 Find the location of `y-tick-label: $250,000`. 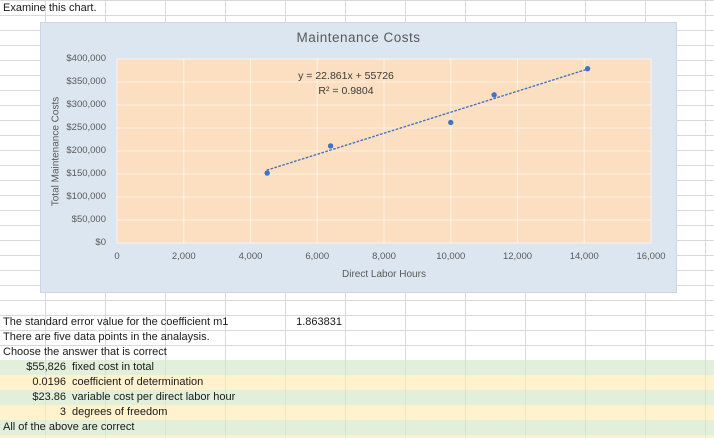

y-tick-label: $250,000 is located at coordinates (86, 127).